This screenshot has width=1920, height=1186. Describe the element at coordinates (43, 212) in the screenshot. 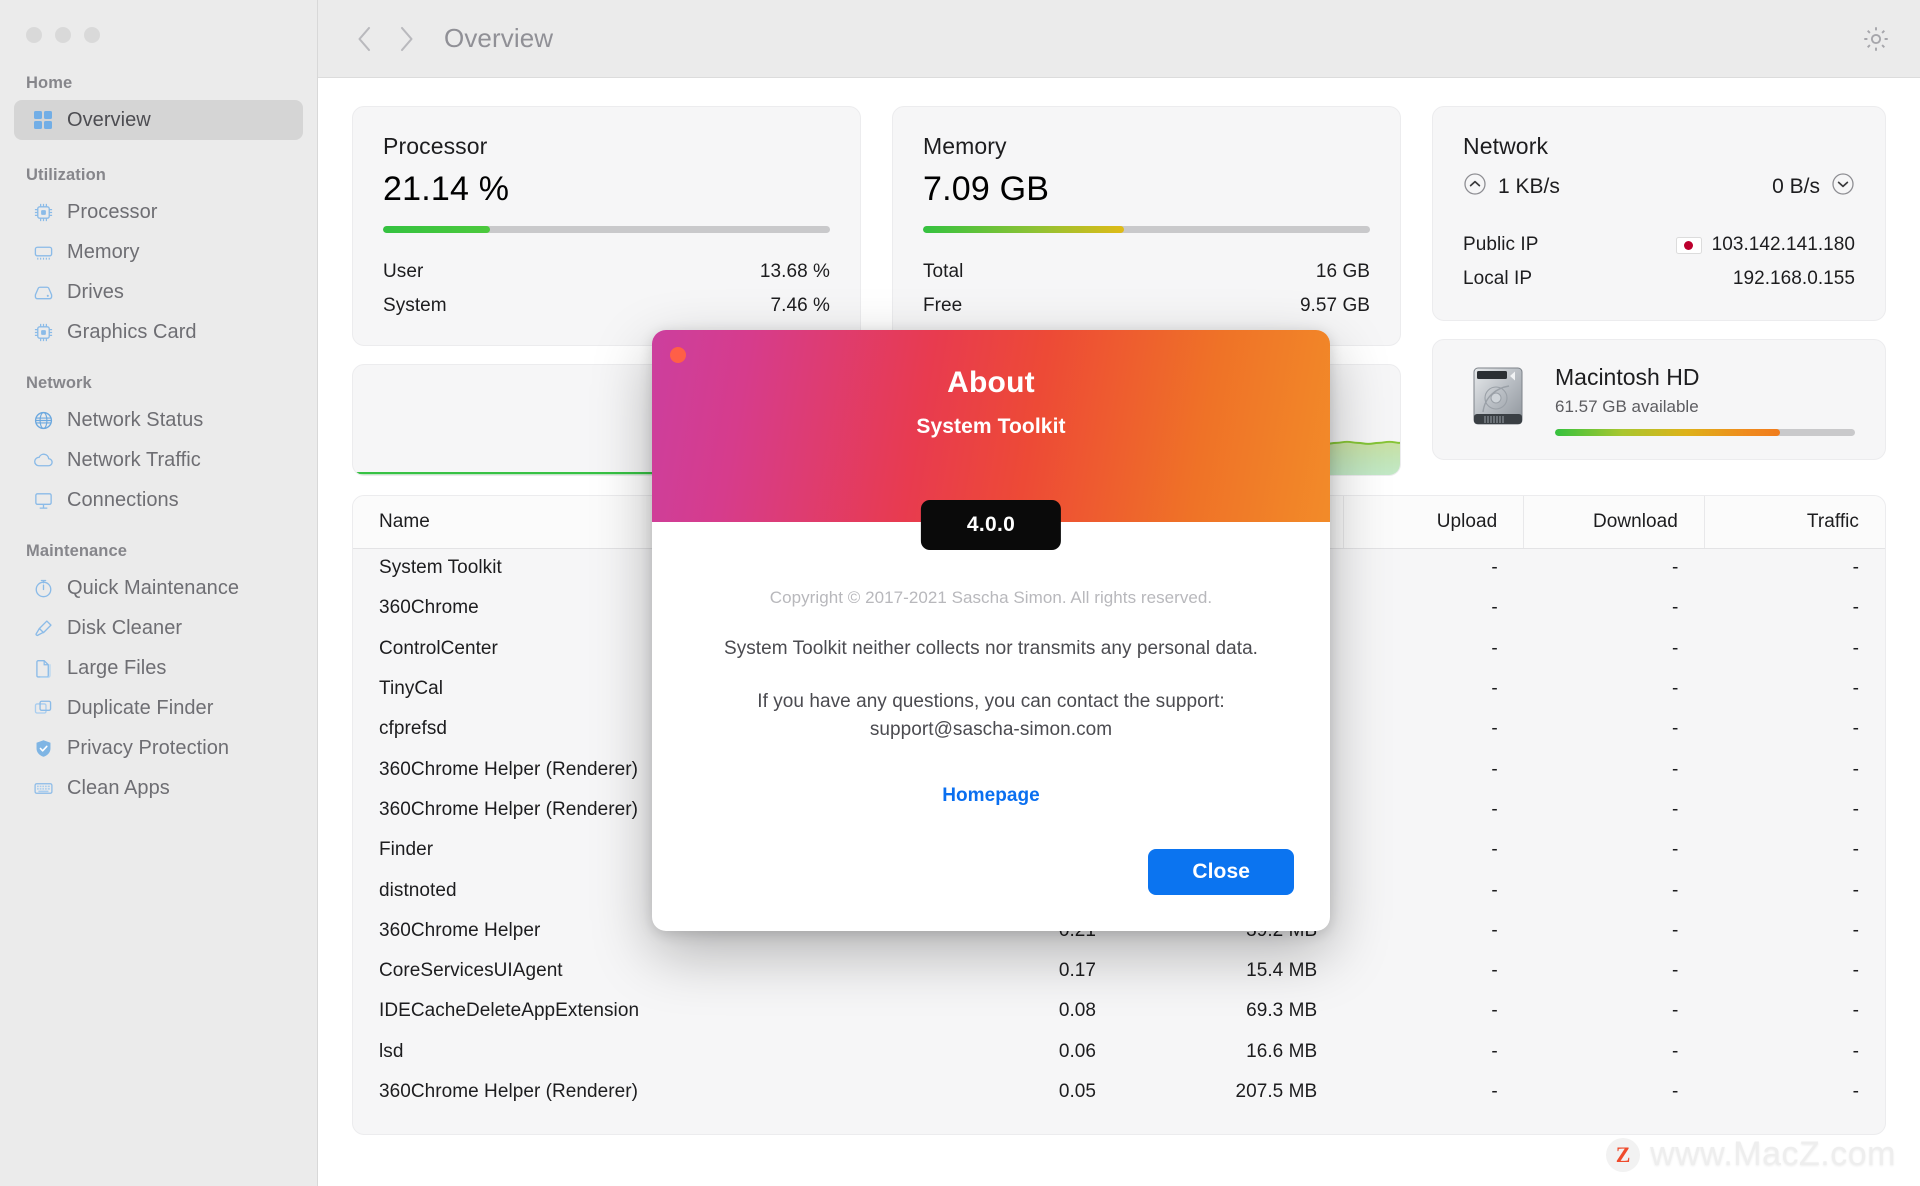

I see `cpu-icon` at that location.